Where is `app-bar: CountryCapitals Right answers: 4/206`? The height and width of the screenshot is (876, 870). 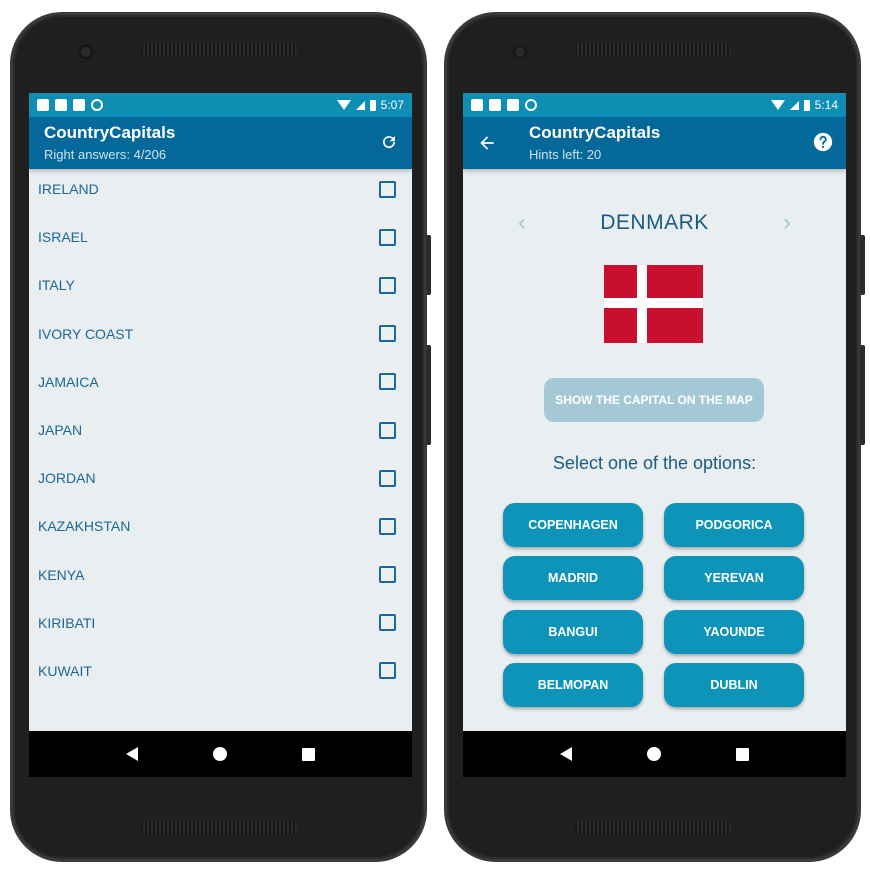 app-bar: CountryCapitals Right answers: 4/206 is located at coordinates (220, 143).